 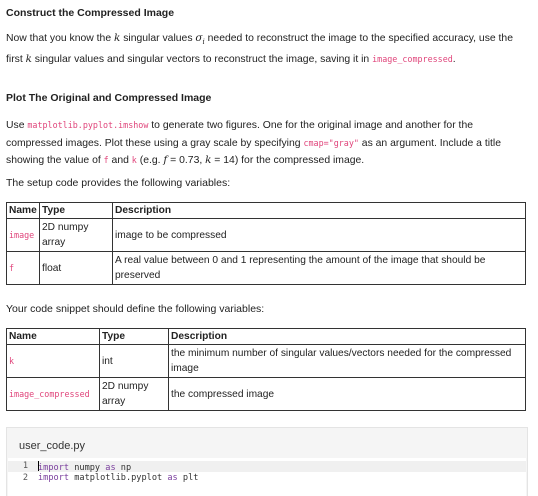 I want to click on section-heading-plot: Plot The Original and Compressed Image, so click(x=109, y=98).